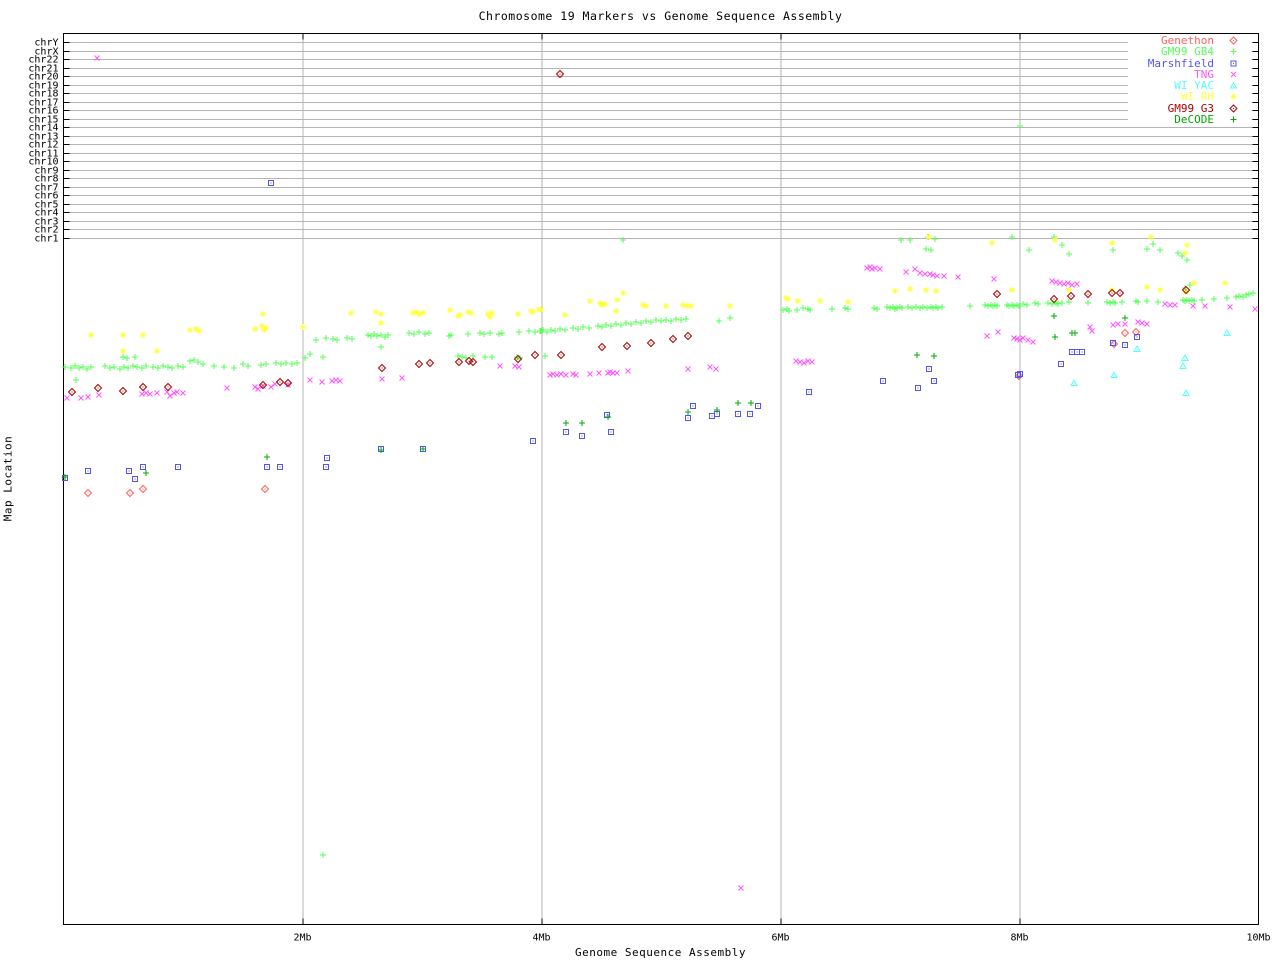 Image resolution: width=1280 pixels, height=960 pixels. Describe the element at coordinates (1233, 119) in the screenshot. I see `legend-marker-decode-icon` at that location.